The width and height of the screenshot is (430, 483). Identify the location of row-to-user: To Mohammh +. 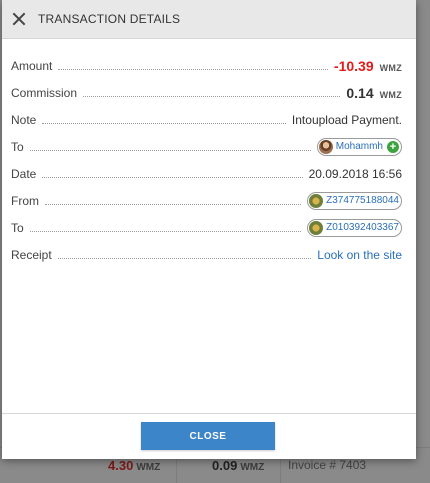
(209, 146).